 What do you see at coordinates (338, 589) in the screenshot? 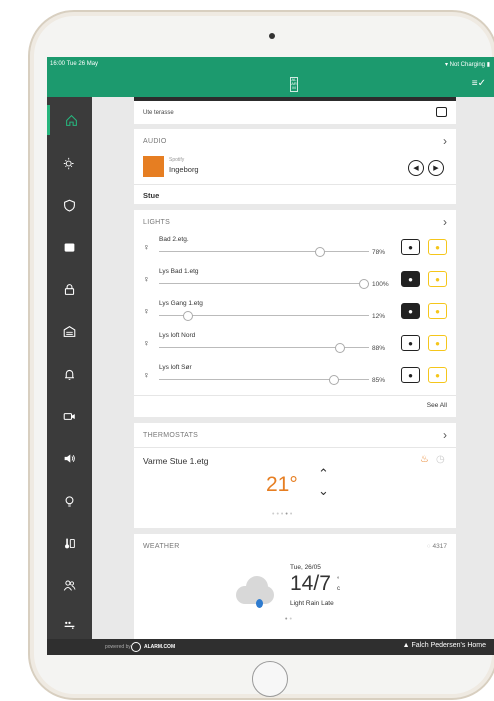
I see `temp-unit-c: c` at bounding box center [338, 589].